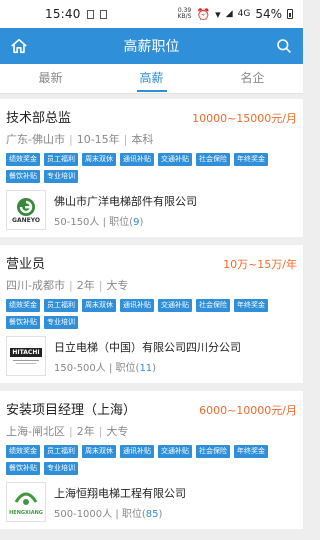  Describe the element at coordinates (151, 14) in the screenshot. I see `status-bar: 15:40 0.39 KB/S ⏰ ▾ ◢ 4G 54%` at that location.